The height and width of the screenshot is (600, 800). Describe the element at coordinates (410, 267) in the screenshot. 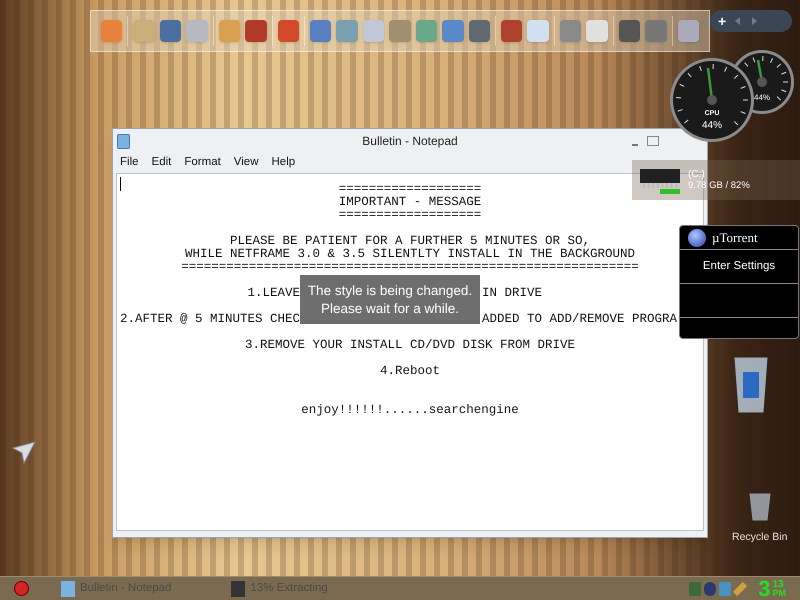

I see `text-line: =============================================================` at that location.